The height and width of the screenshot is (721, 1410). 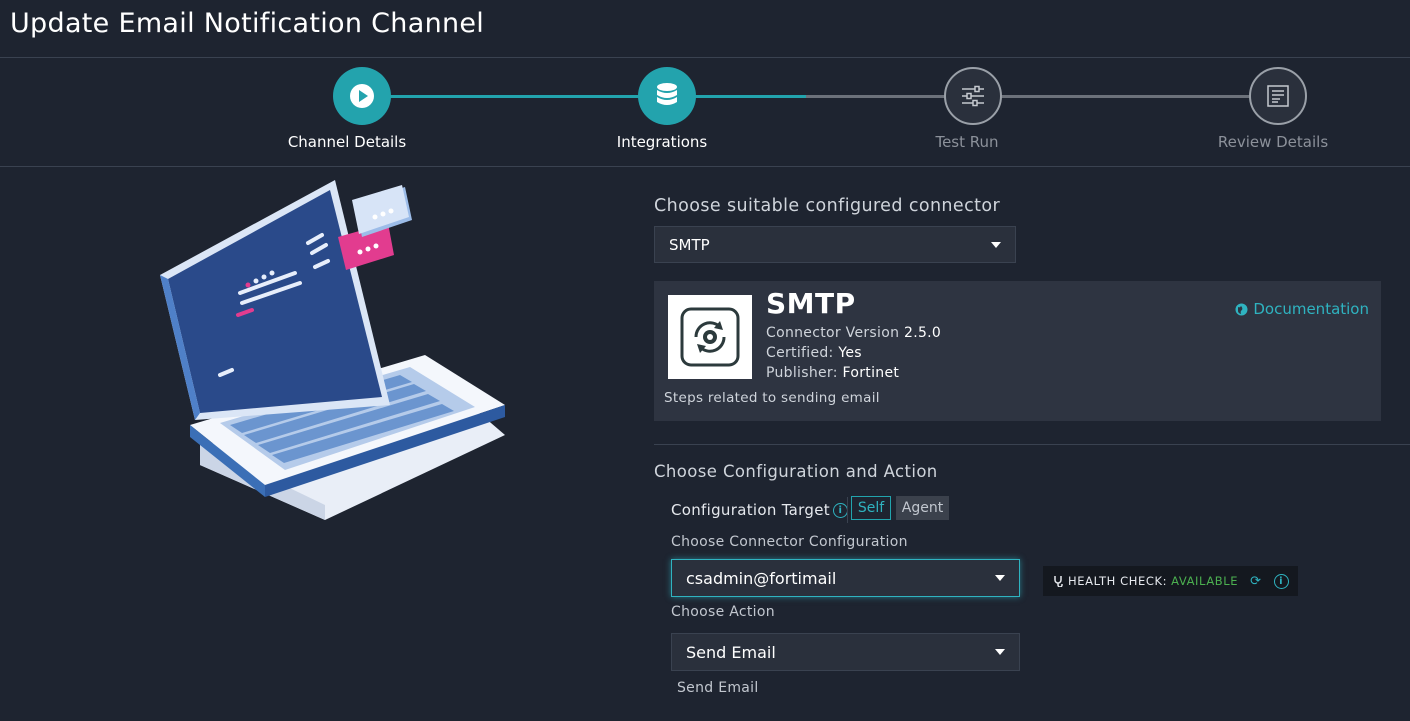 What do you see at coordinates (1256, 581) in the screenshot?
I see `refresh-icon: ⟳` at bounding box center [1256, 581].